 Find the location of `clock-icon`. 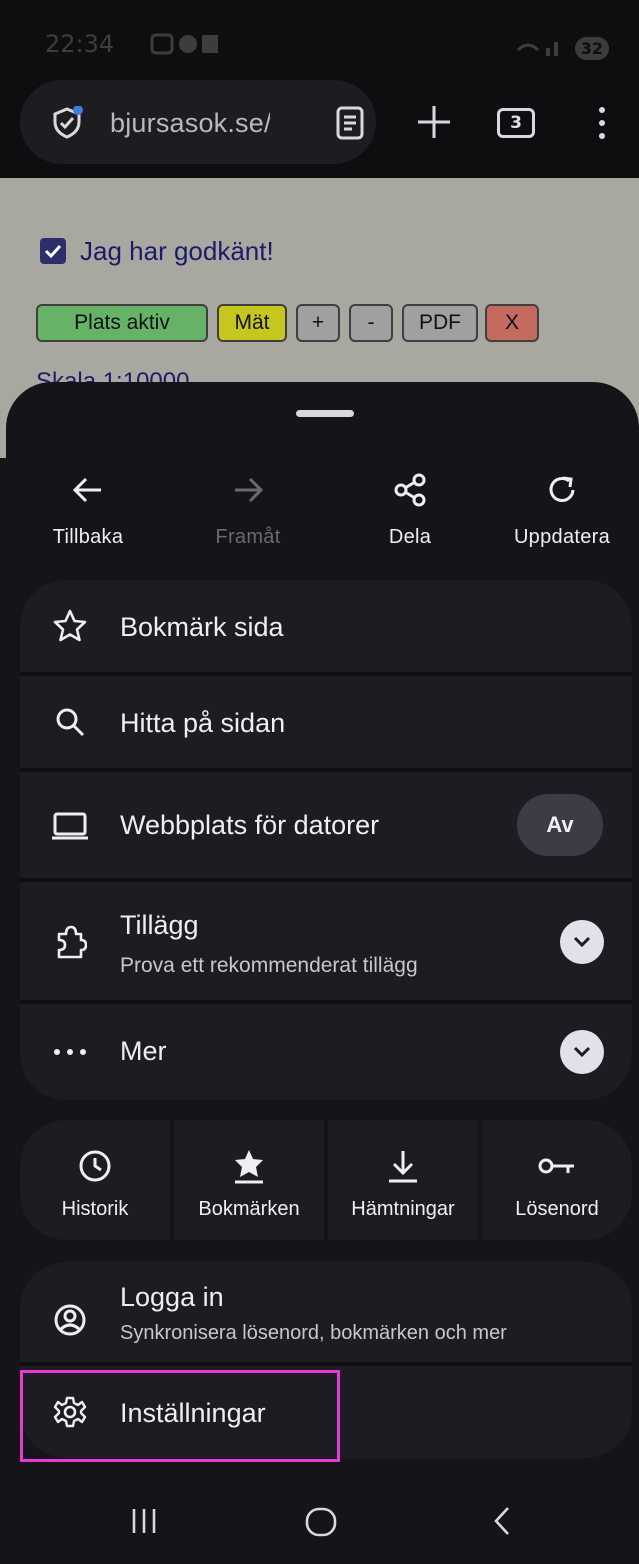

clock-icon is located at coordinates (95, 1166).